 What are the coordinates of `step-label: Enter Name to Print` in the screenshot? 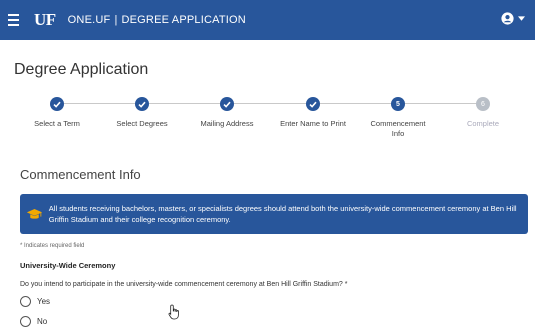 It's located at (313, 123).